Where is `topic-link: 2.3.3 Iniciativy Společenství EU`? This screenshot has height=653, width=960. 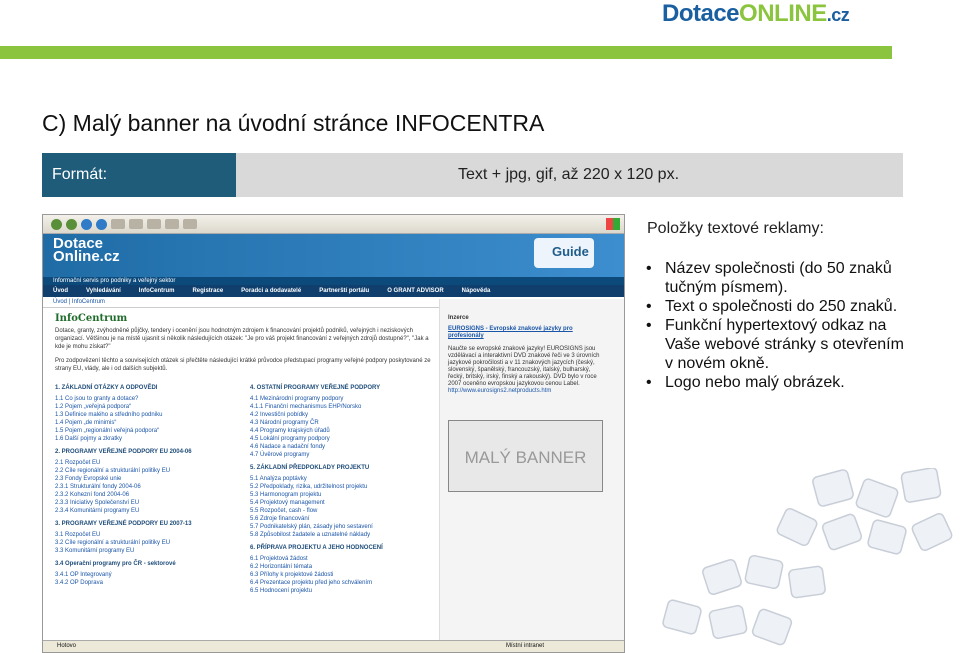
topic-link: 2.3.3 Iniciativy Společenství EU is located at coordinates (147, 503).